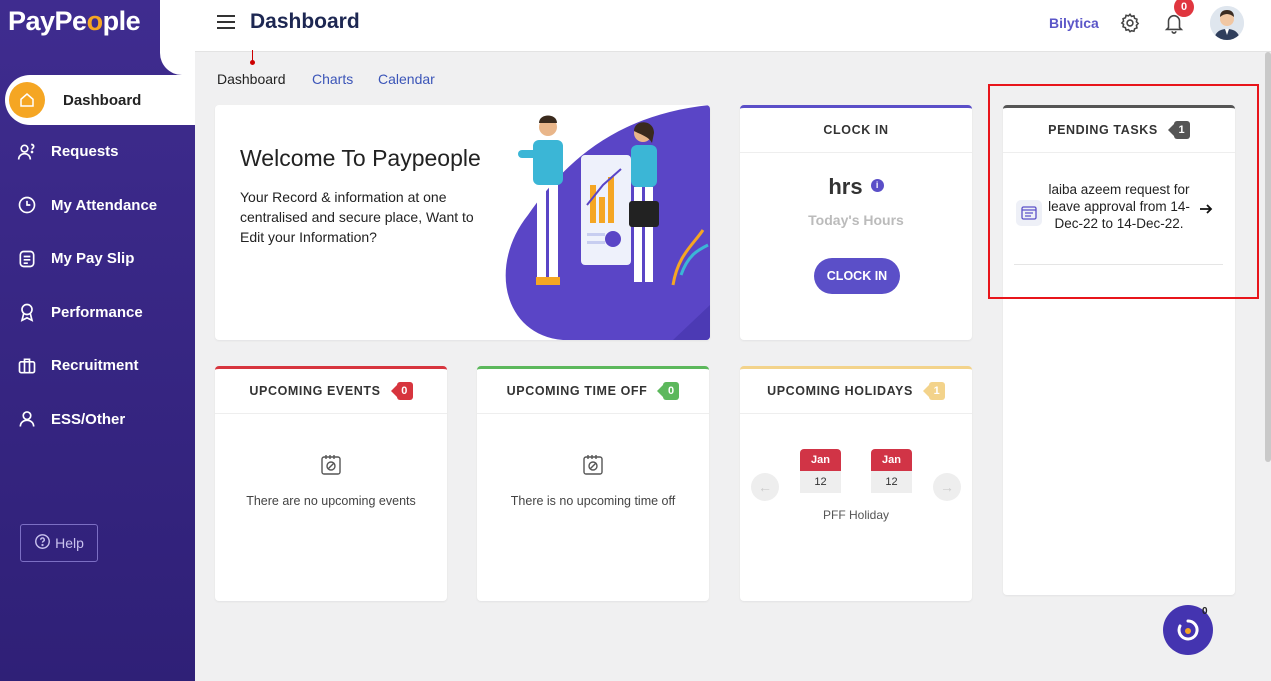 The height and width of the screenshot is (681, 1271). Describe the element at coordinates (1268, 257) in the screenshot. I see `page-scrollbar` at that location.